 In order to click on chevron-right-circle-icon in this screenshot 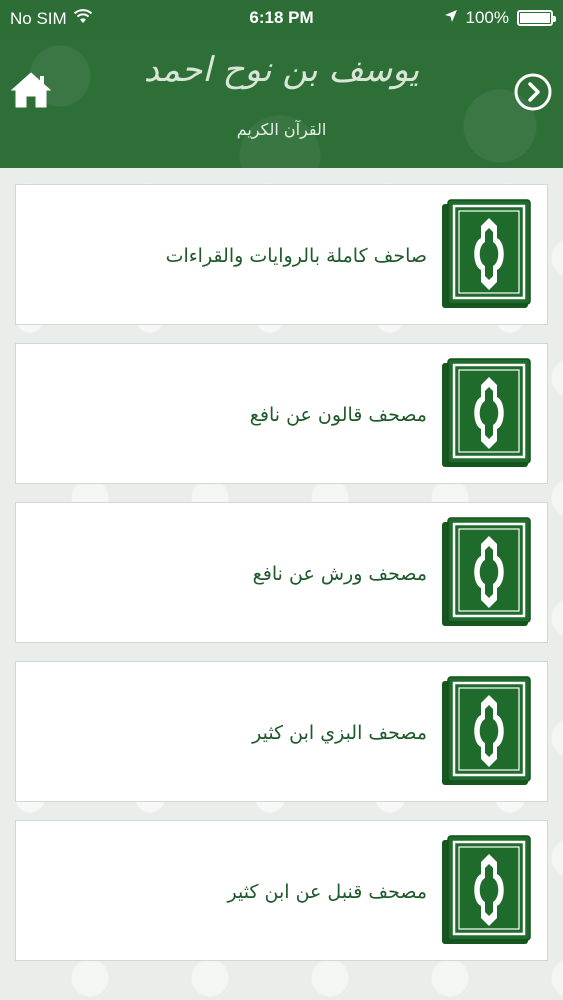, I will do `click(533, 92)`.